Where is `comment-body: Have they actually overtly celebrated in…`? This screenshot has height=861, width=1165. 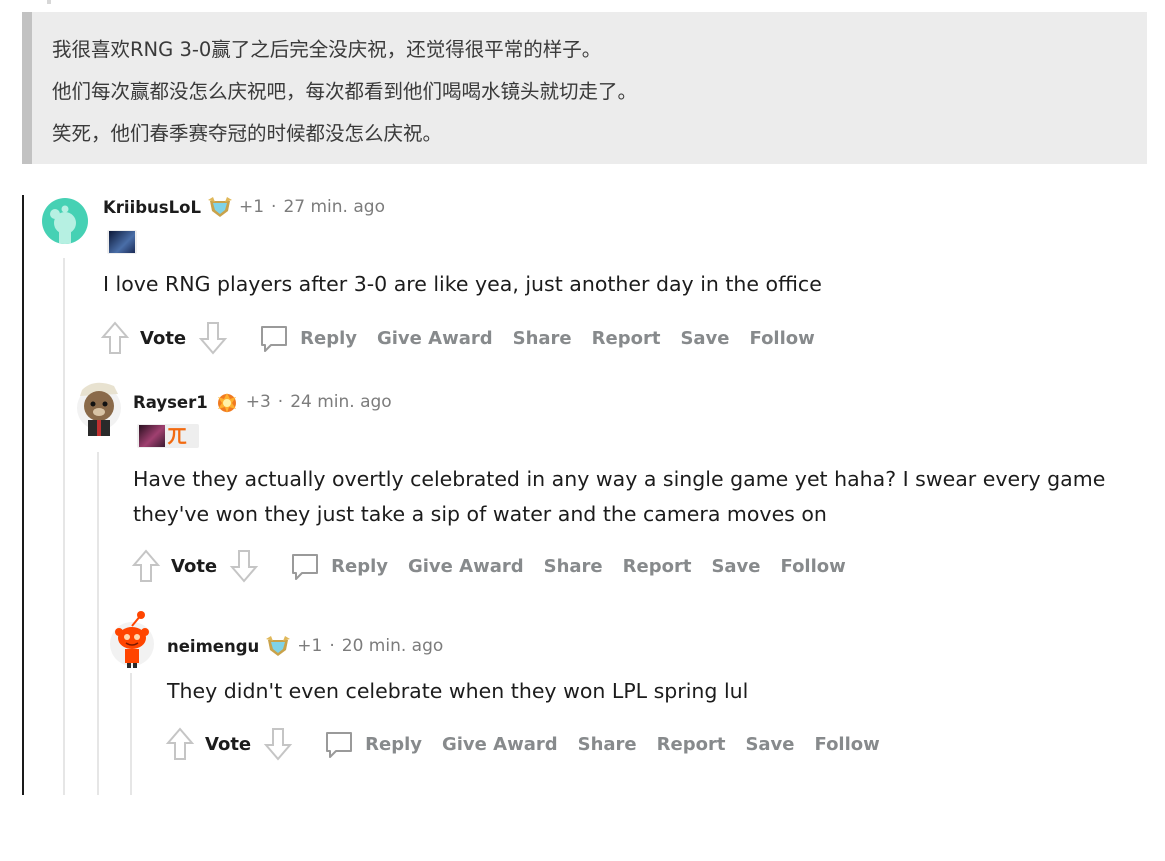 comment-body: Have they actually overtly celebrated in… is located at coordinates (619, 497).